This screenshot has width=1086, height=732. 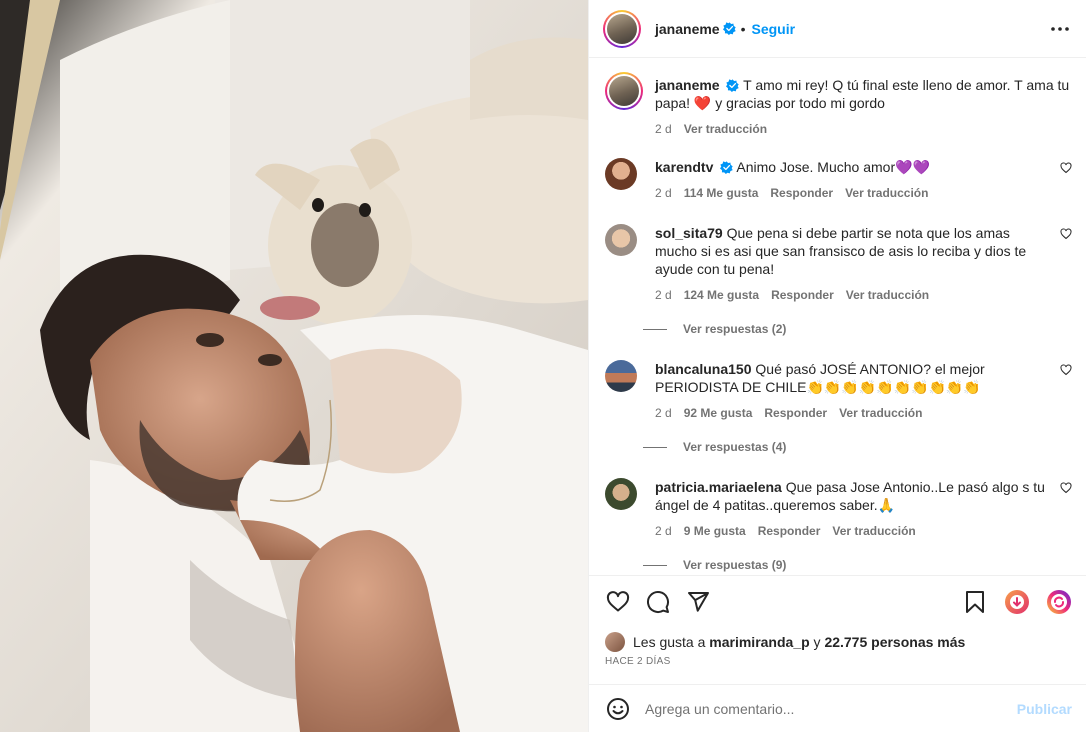 What do you see at coordinates (894, 642) in the screenshot?
I see `likes-count: 22.775 personas más` at bounding box center [894, 642].